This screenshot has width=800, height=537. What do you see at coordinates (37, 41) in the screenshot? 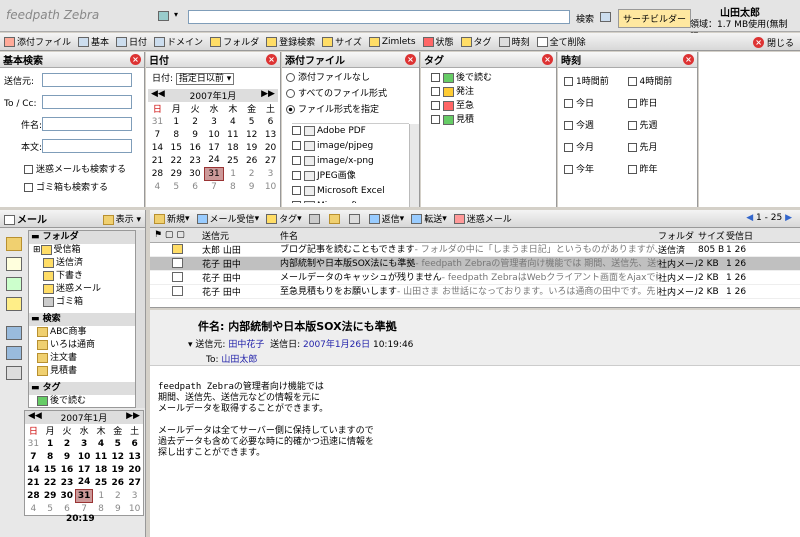
I see `toolbar-item-0: 添付ファイル` at bounding box center [37, 41].